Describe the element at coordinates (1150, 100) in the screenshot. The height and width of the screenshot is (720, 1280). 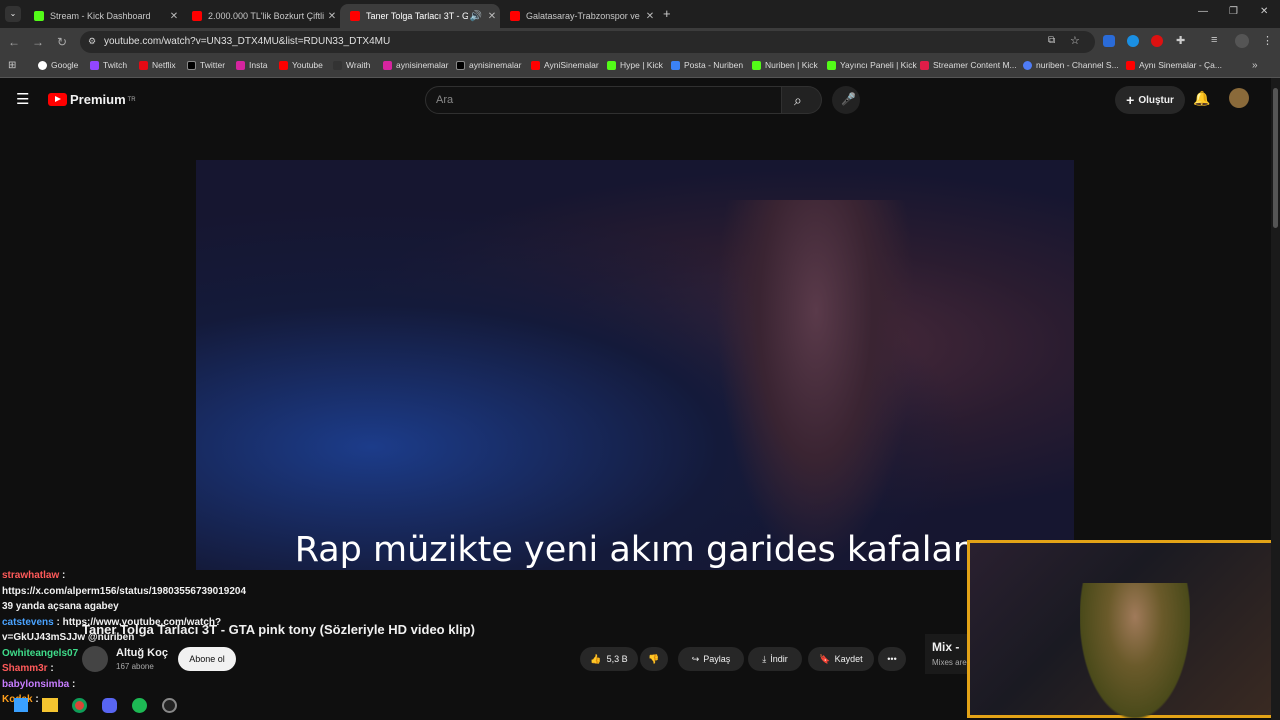
I see `create-button: + Oluştur` at that location.